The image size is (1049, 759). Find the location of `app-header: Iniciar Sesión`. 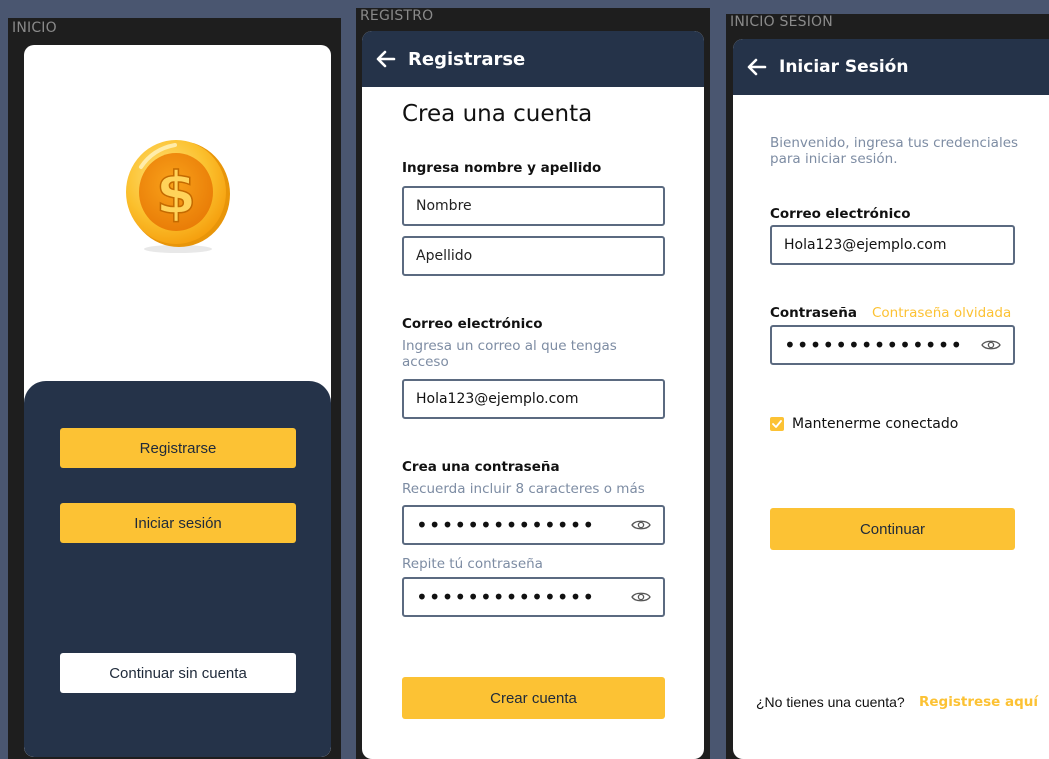

app-header: Iniciar Sesión is located at coordinates (891, 67).